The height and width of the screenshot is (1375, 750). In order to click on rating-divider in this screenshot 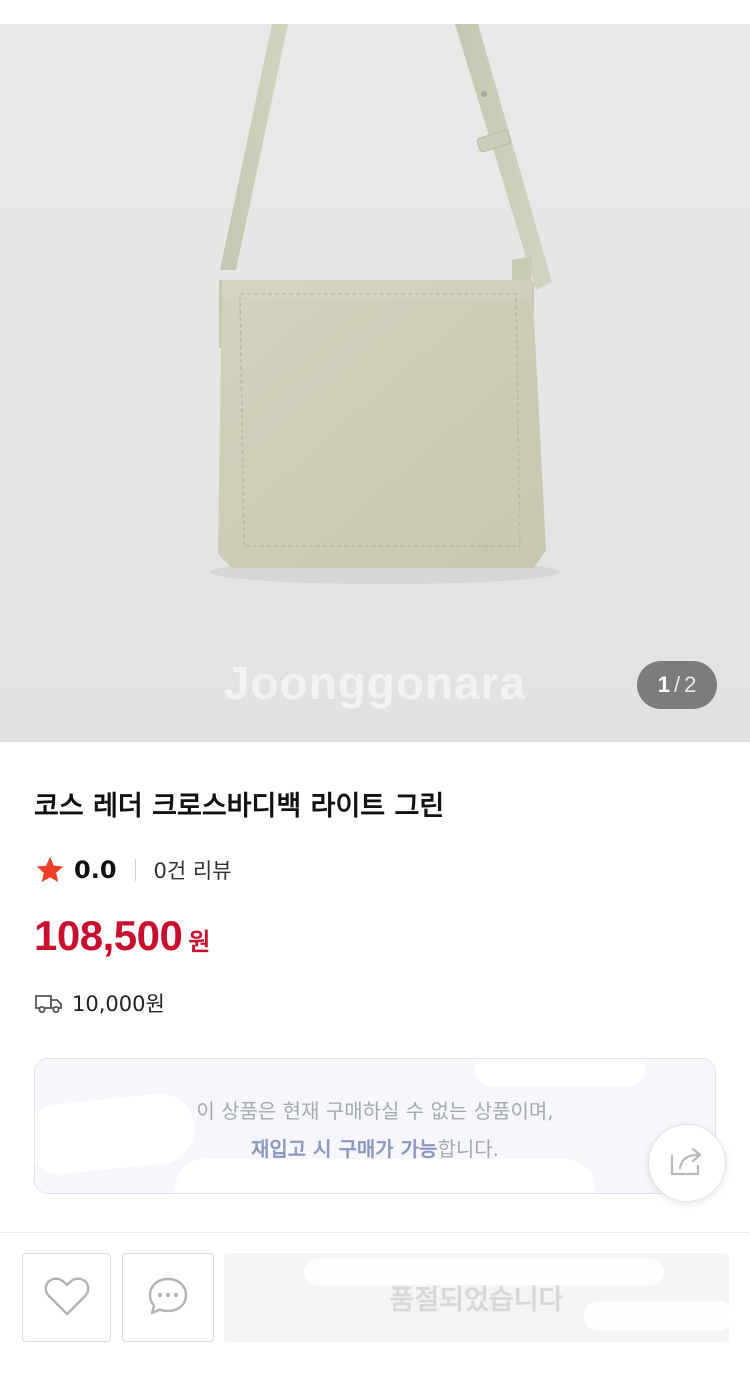, I will do `click(135, 870)`.